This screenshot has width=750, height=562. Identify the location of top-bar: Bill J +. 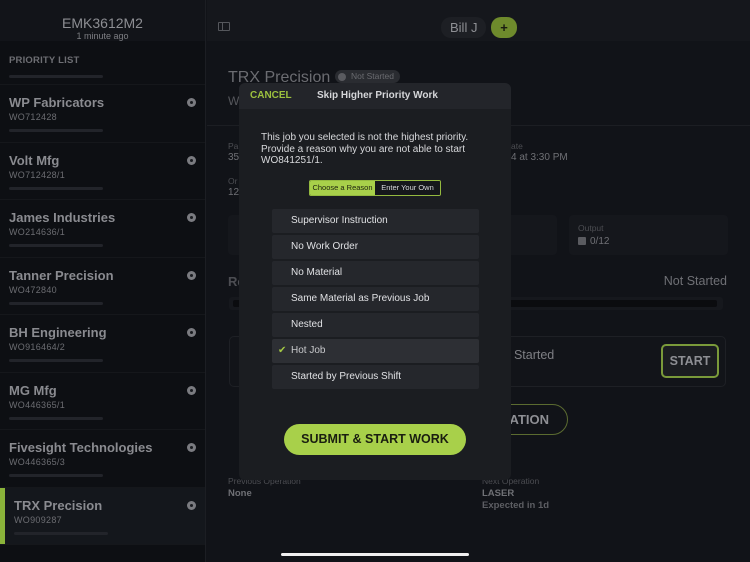
(478, 20).